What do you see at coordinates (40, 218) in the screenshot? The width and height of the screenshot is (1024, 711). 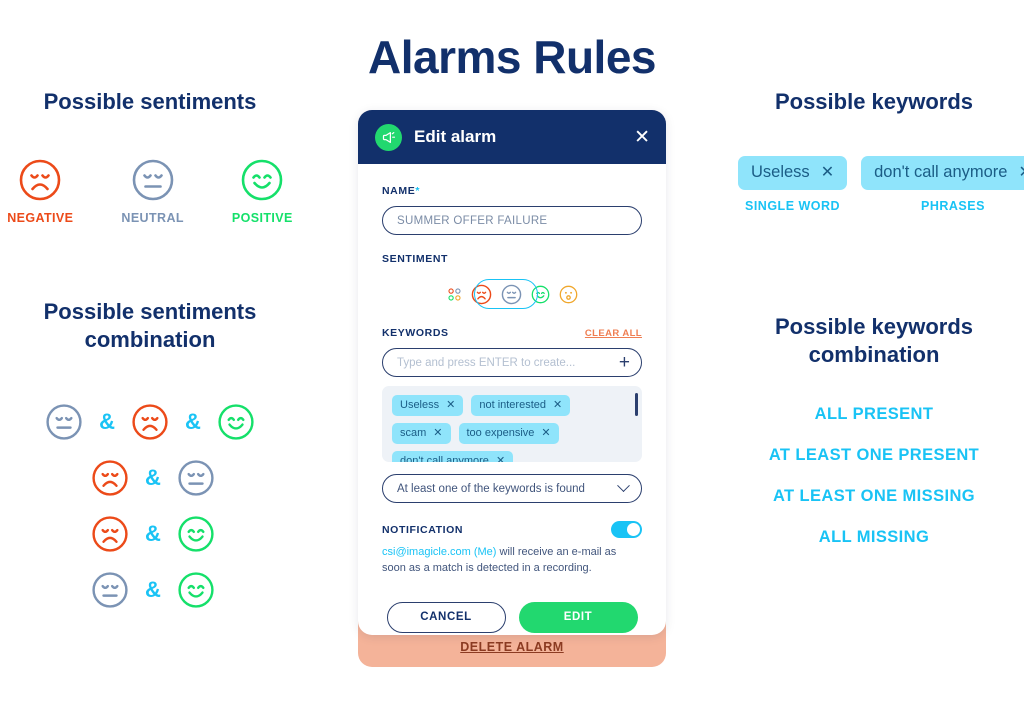 I see `sentiment-legend-label: NEGATIVE` at bounding box center [40, 218].